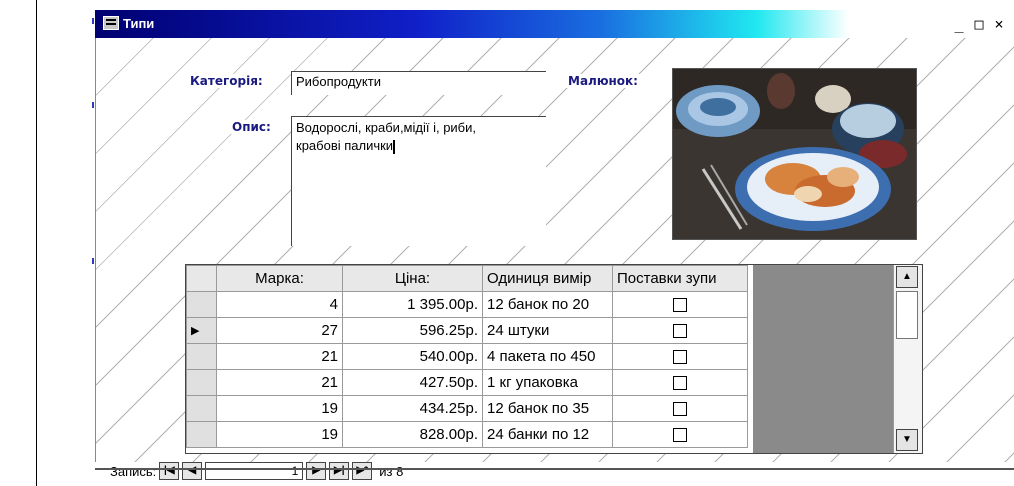 This screenshot has height=486, width=1014. I want to click on record-number-input: 1, so click(254, 471).